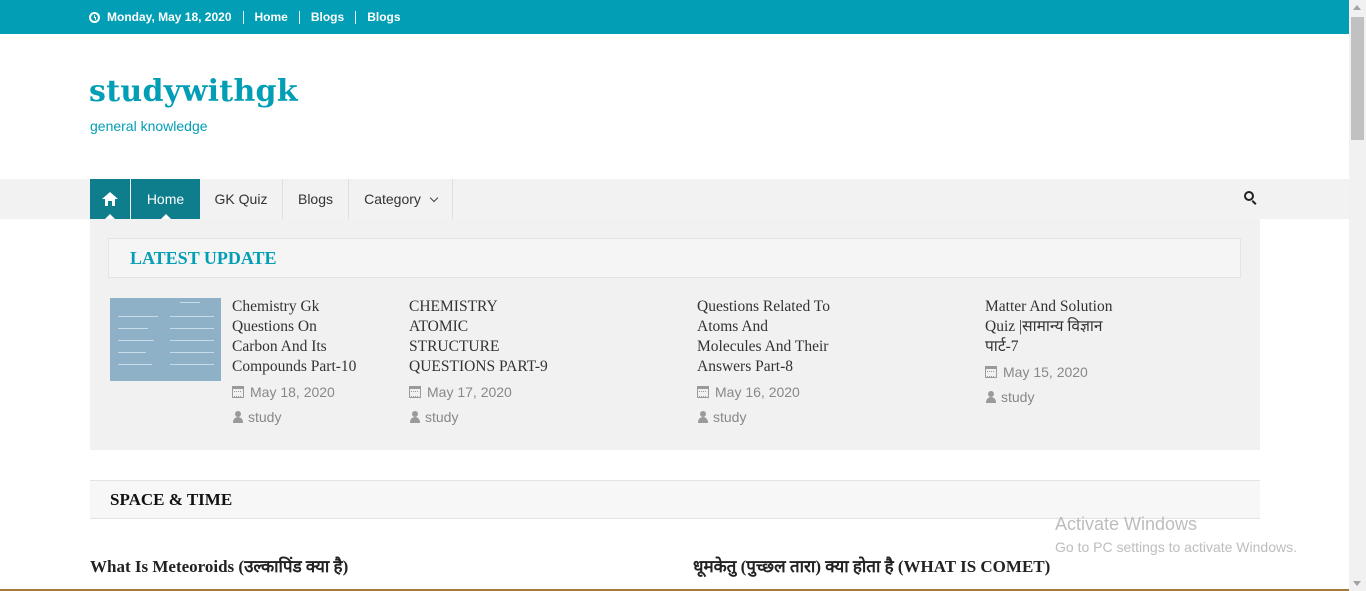 Image resolution: width=1366 pixels, height=591 pixels. Describe the element at coordinates (1048, 372) in the screenshot. I see `post-date: May 15, 2020` at that location.